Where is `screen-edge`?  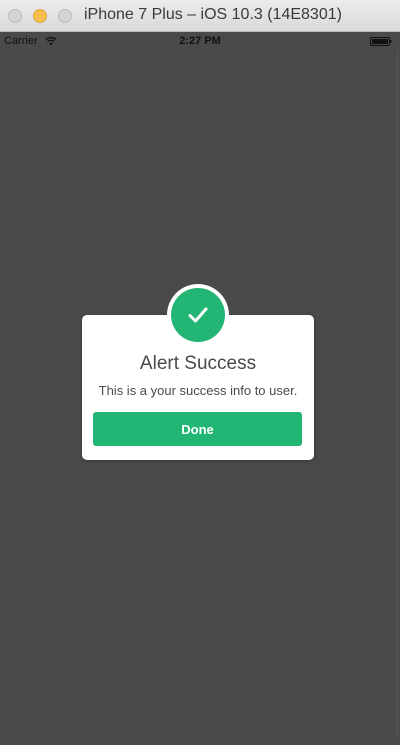
screen-edge is located at coordinates (397, 395).